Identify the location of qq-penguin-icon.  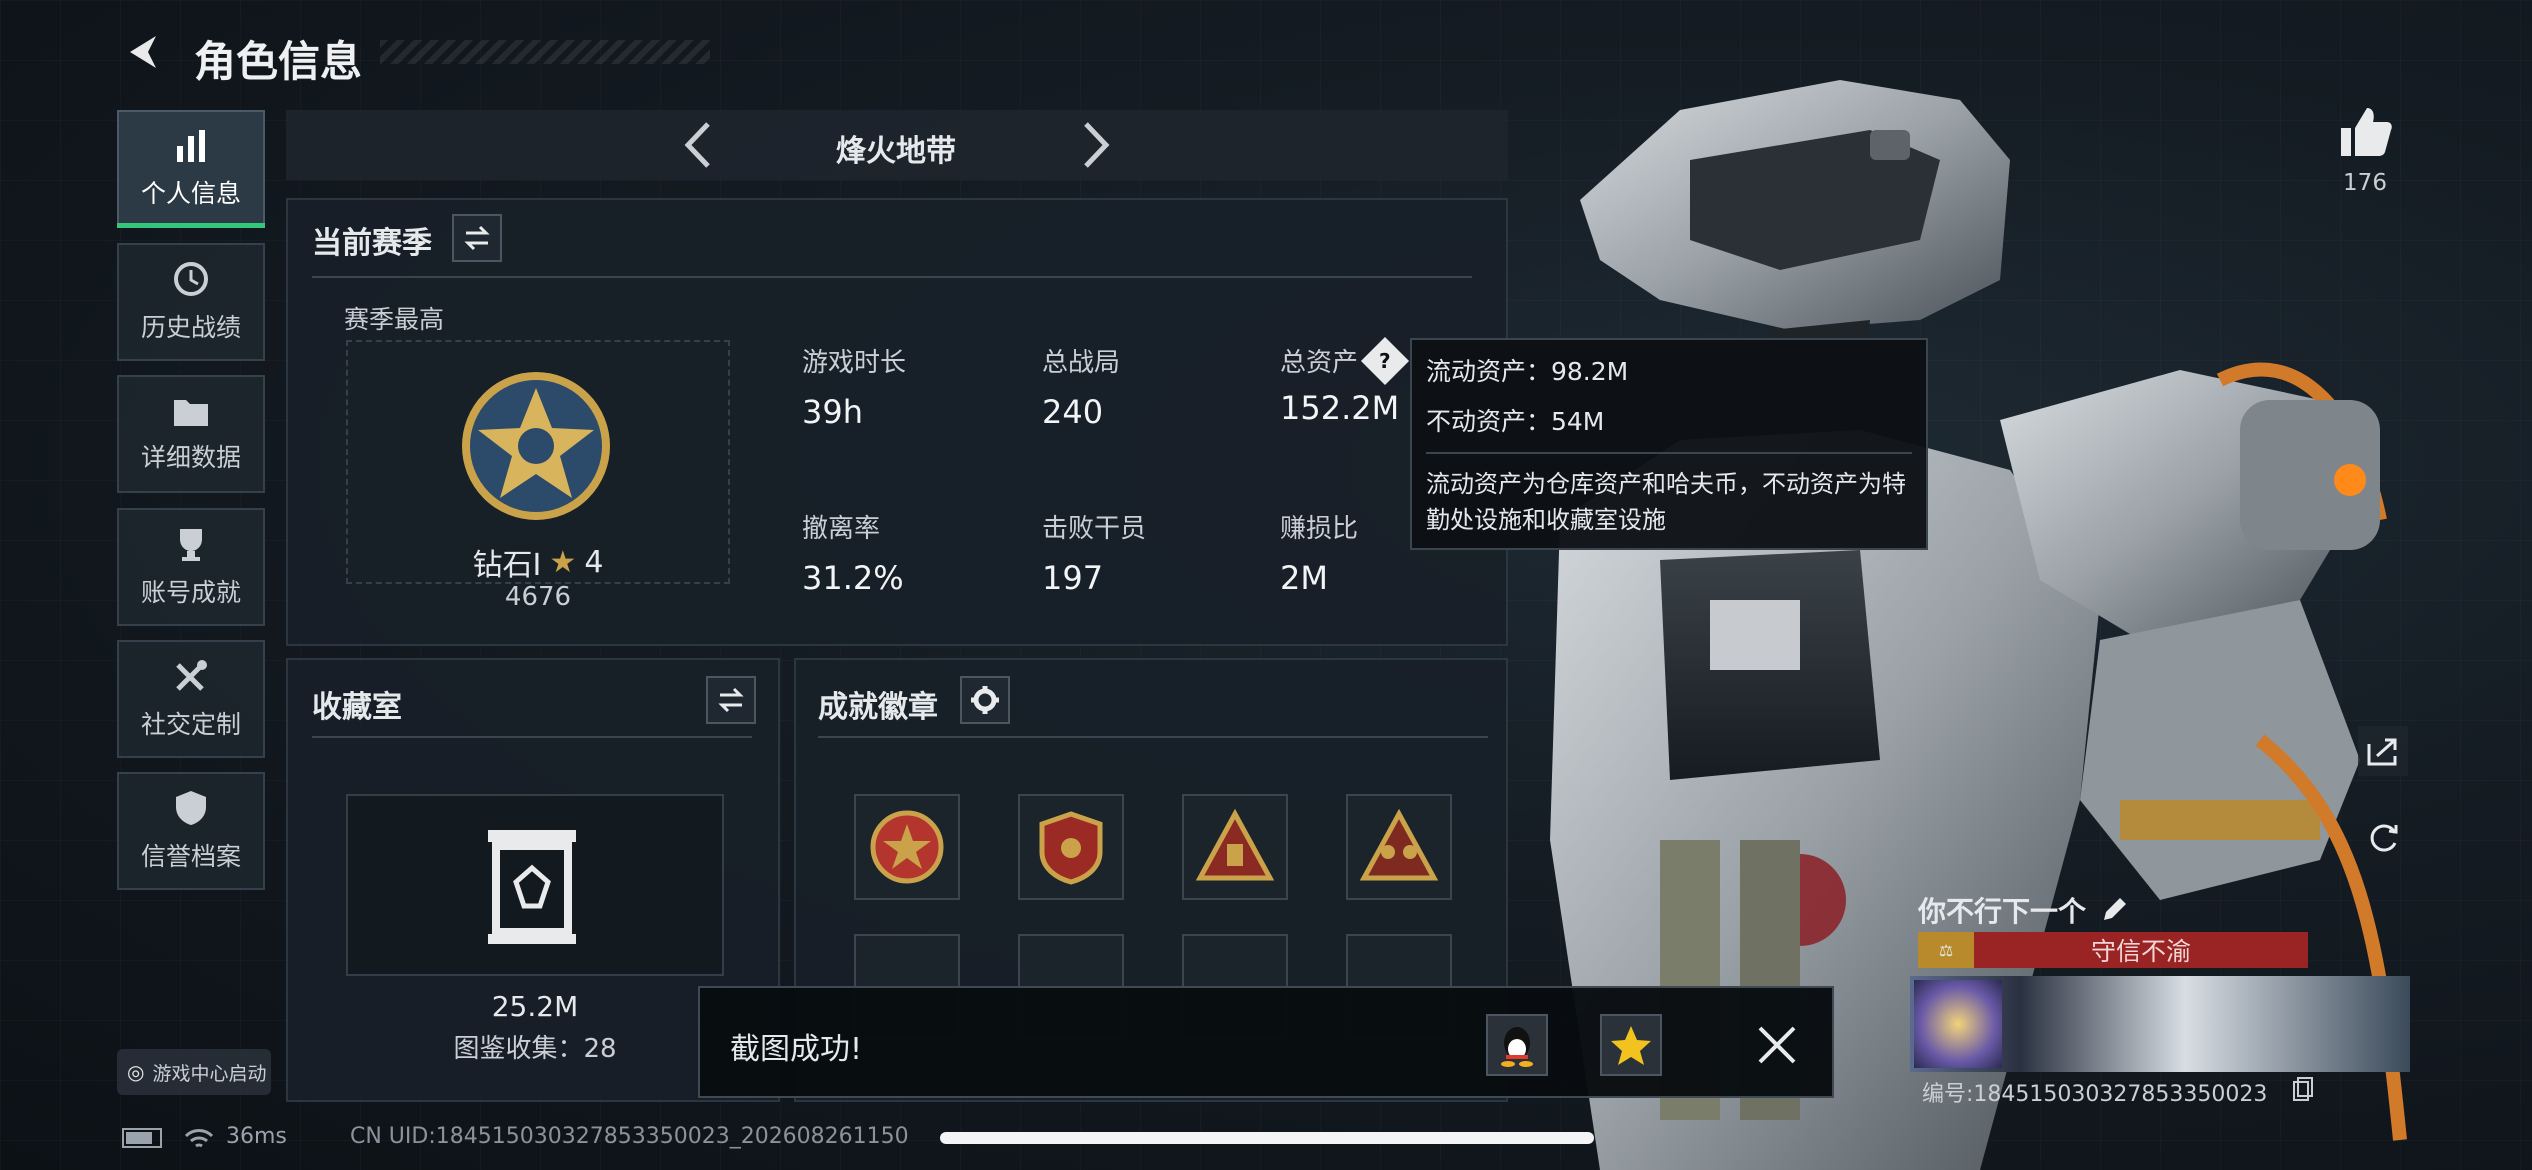
(1517, 1047).